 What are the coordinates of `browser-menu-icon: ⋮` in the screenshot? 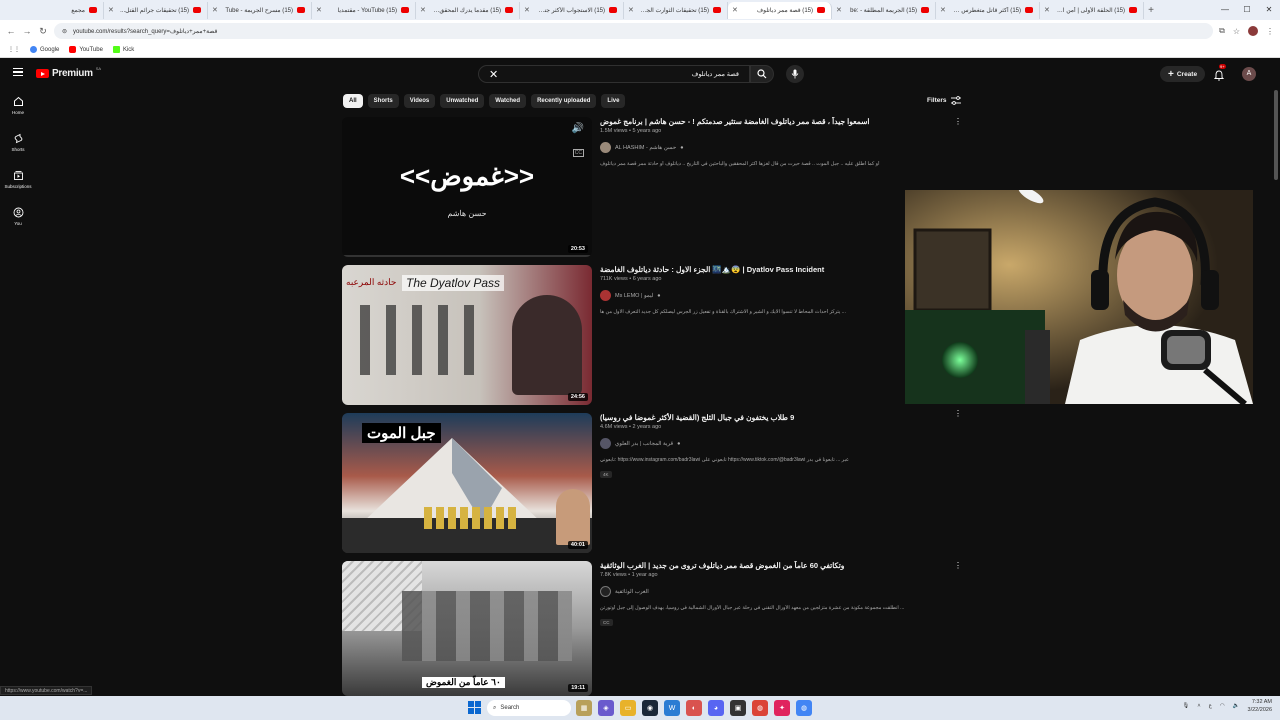 It's located at (1270, 31).